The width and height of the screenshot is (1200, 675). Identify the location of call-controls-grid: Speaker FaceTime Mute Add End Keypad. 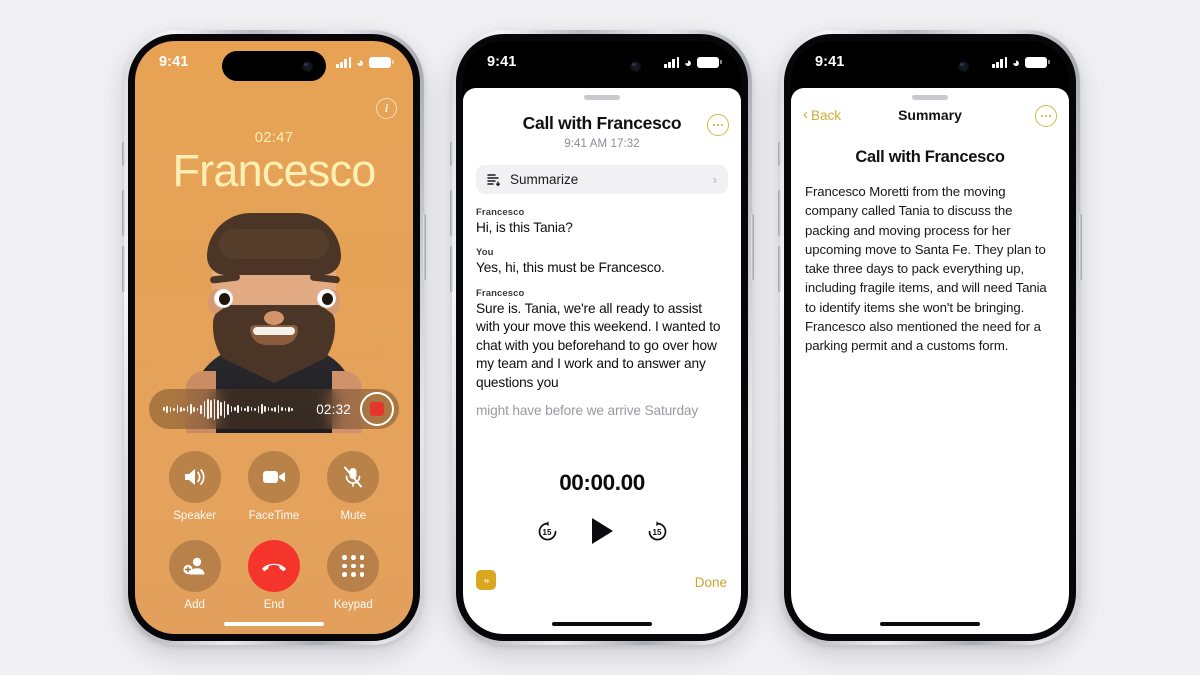
(274, 531).